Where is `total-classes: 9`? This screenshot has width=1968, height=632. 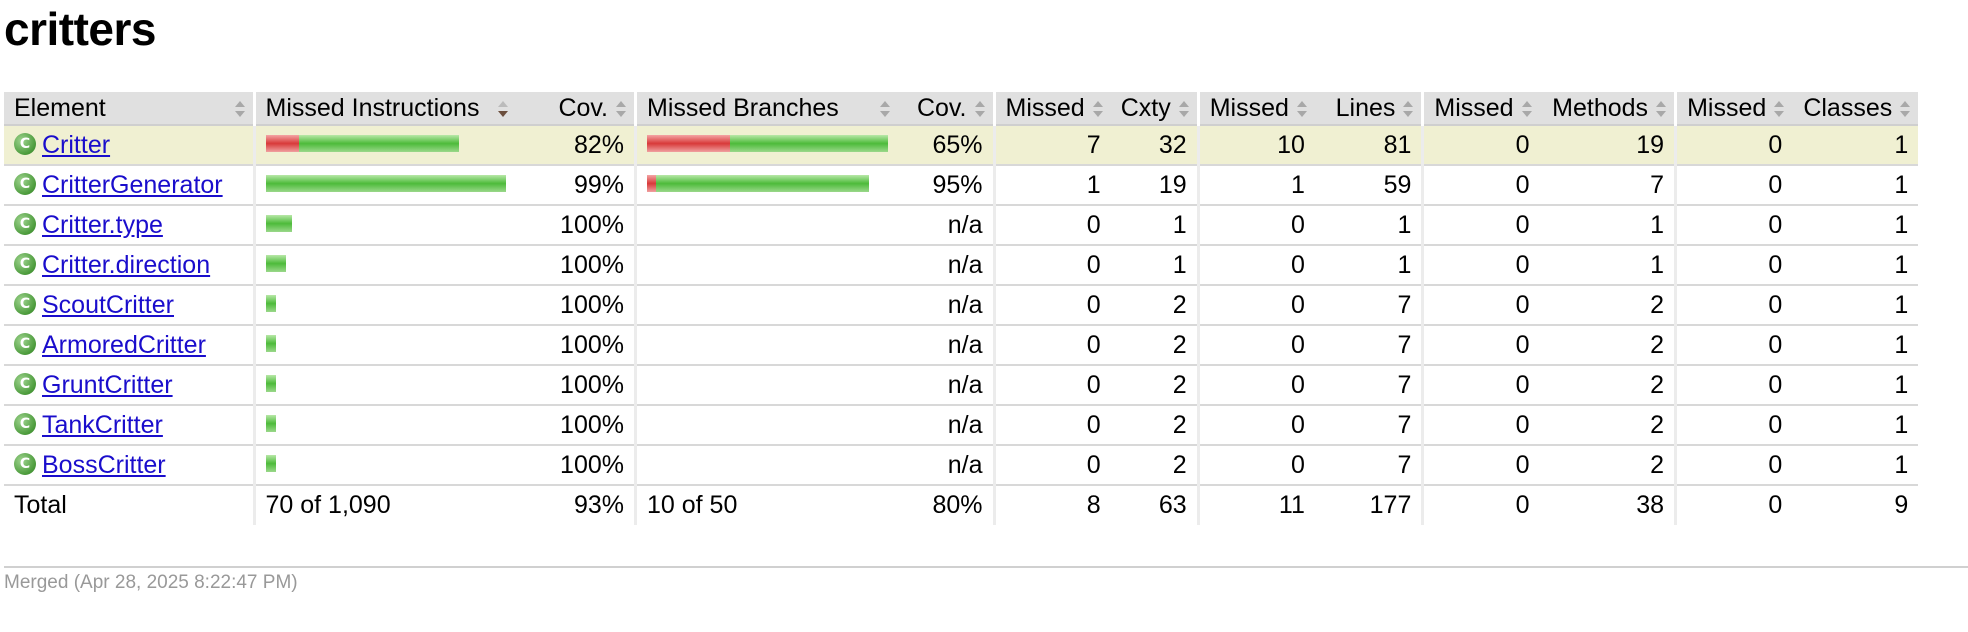
total-classes: 9 is located at coordinates (1901, 505).